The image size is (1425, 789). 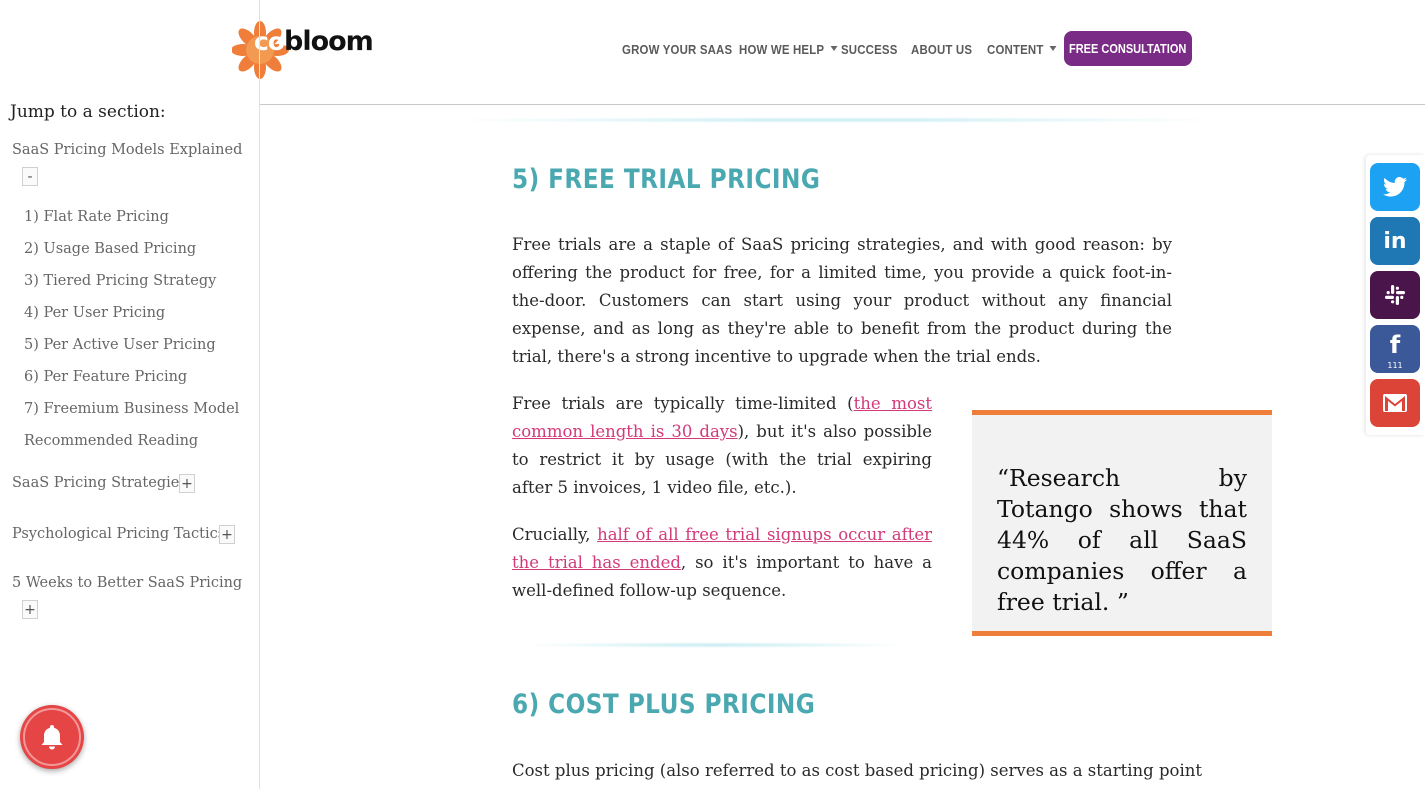 What do you see at coordinates (677, 49) in the screenshot?
I see `nav-grow-your-saas: GROW YOUR SAAS` at bounding box center [677, 49].